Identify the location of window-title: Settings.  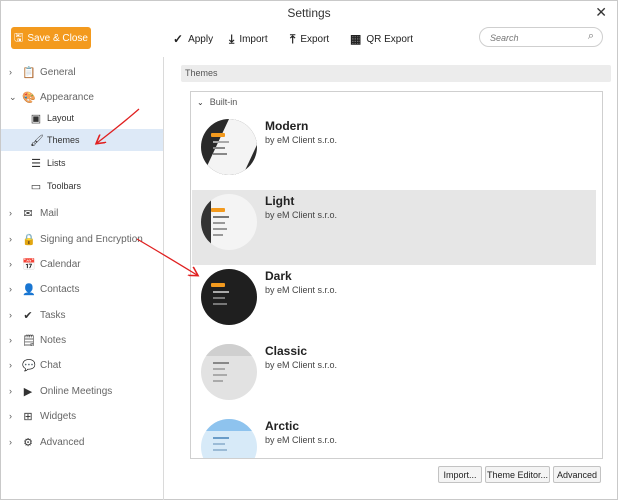
(309, 13).